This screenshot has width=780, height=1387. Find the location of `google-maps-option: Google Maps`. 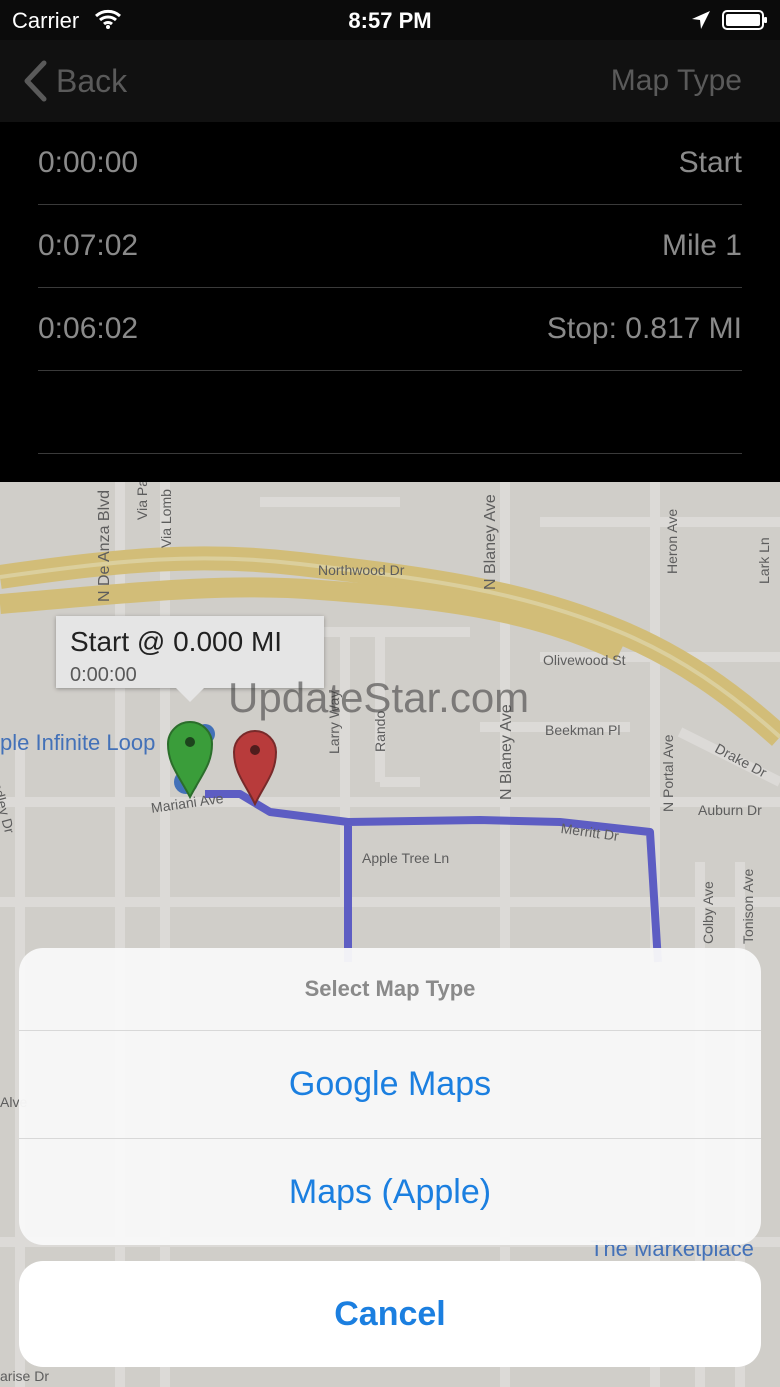

google-maps-option: Google Maps is located at coordinates (390, 1085).